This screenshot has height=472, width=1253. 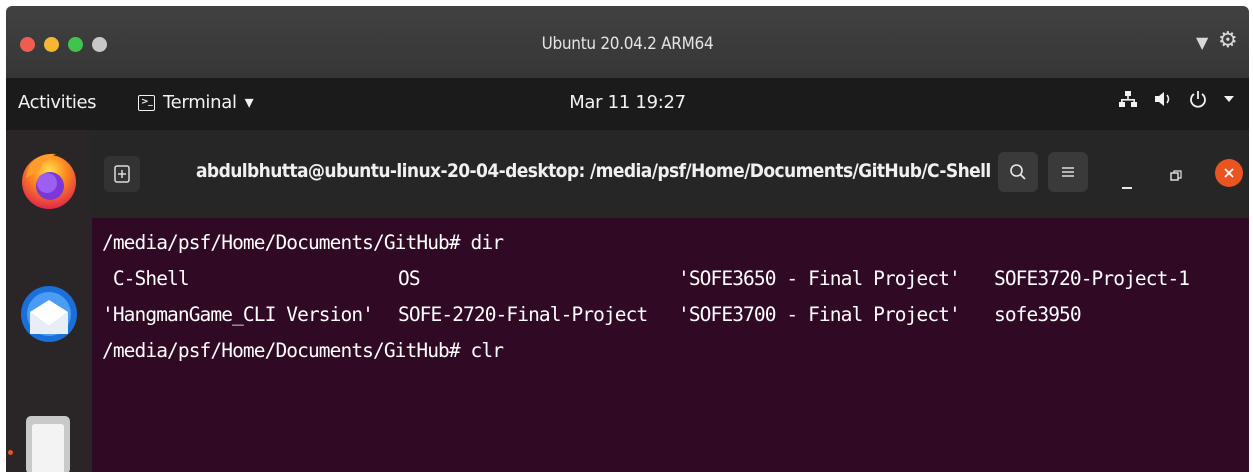 I want to click on dir-entry: SOFE3720-Project-1, so click(x=1092, y=278).